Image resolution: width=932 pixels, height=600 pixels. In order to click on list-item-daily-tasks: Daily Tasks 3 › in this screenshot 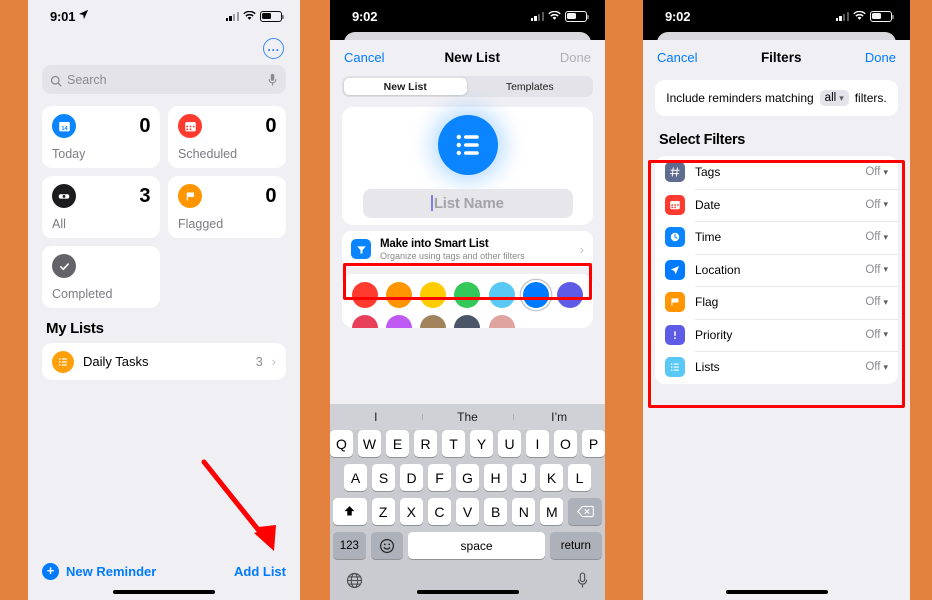, I will do `click(164, 361)`.